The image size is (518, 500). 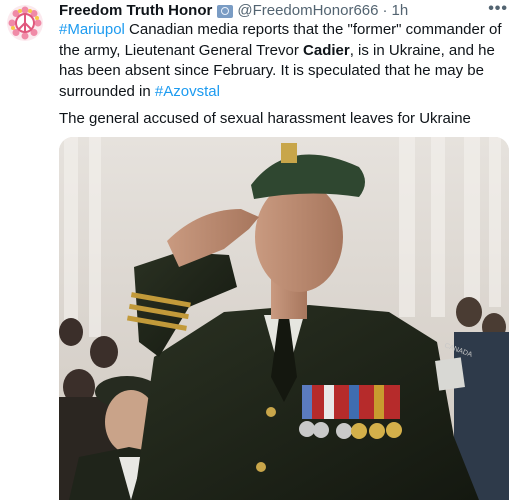 What do you see at coordinates (135, 10) in the screenshot?
I see `display-name: Freedom Truth Honor` at bounding box center [135, 10].